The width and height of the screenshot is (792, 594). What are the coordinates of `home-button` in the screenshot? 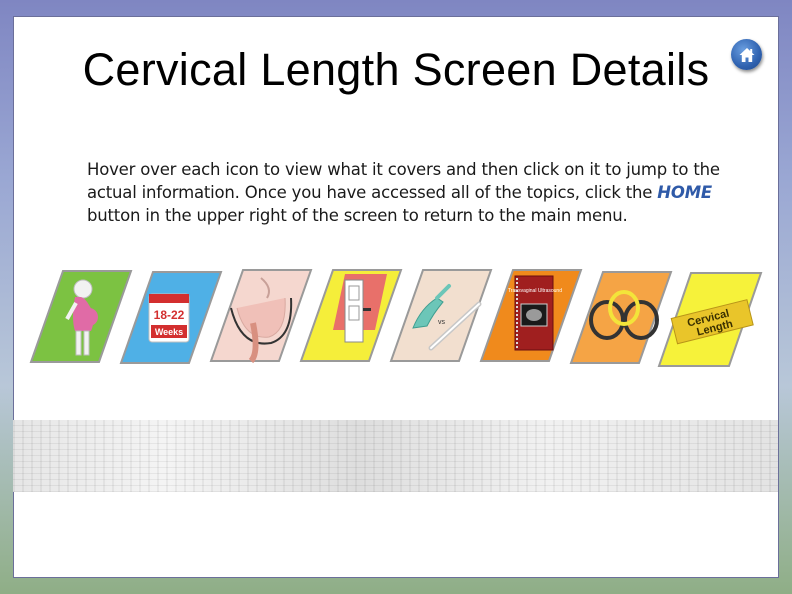 It's located at (746, 54).